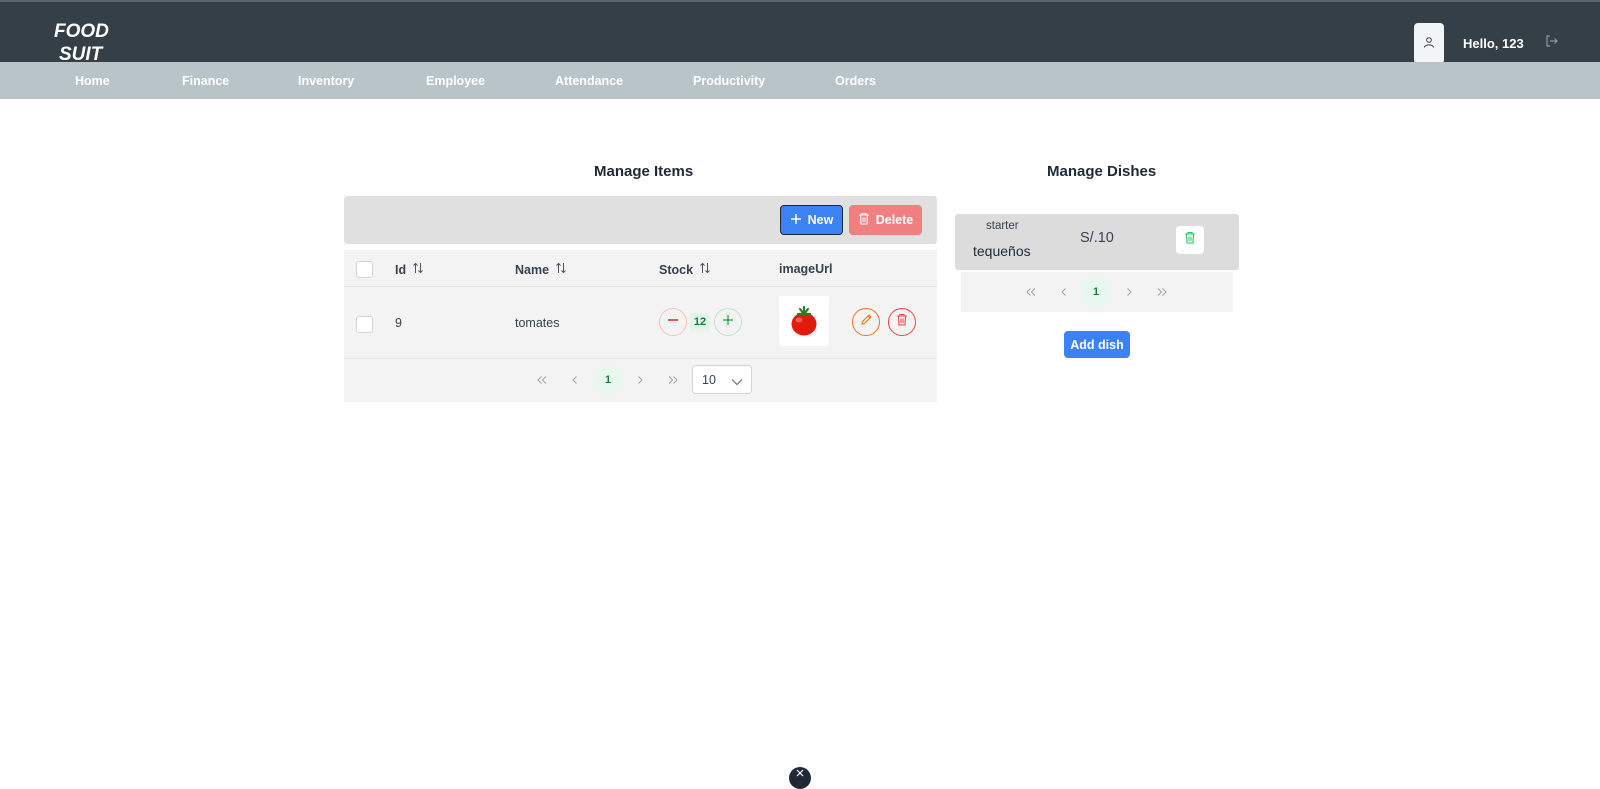 The height and width of the screenshot is (789, 1600). What do you see at coordinates (81, 43) in the screenshot?
I see `logo: FOOD SUIT` at bounding box center [81, 43].